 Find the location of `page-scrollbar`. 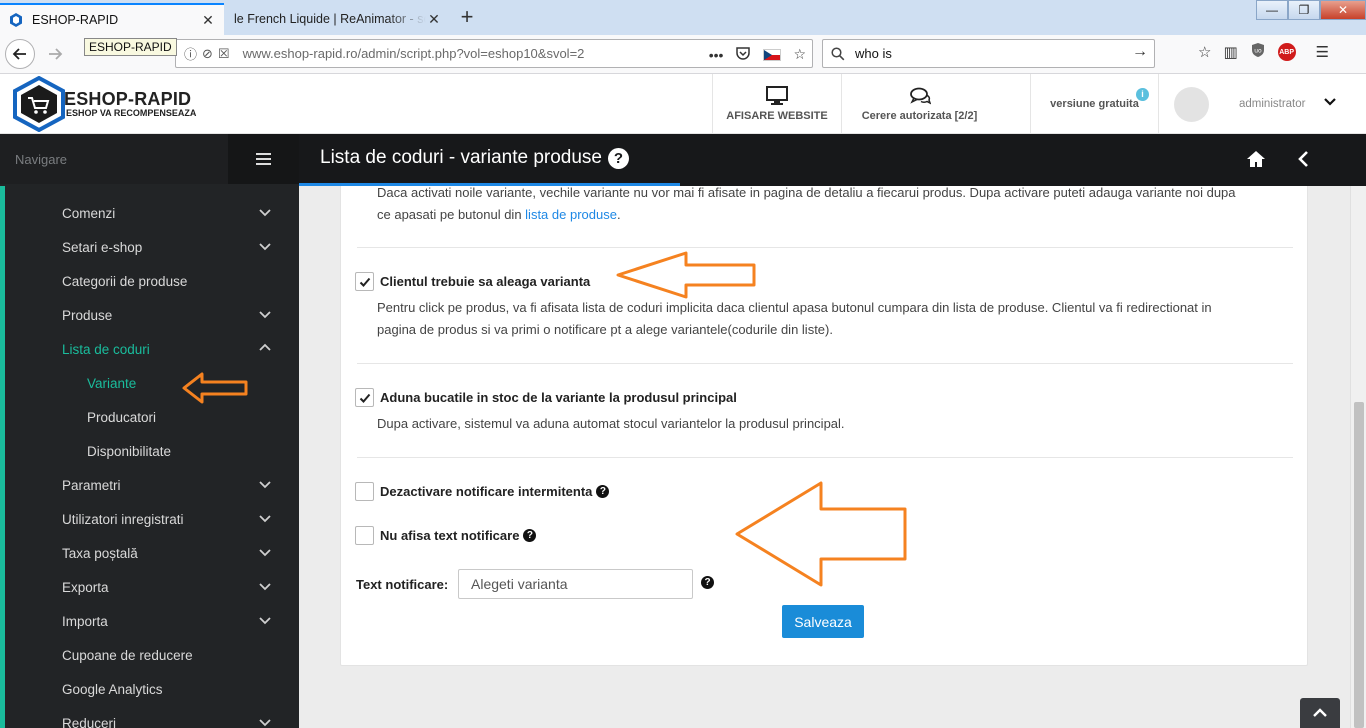

page-scrollbar is located at coordinates (1358, 457).